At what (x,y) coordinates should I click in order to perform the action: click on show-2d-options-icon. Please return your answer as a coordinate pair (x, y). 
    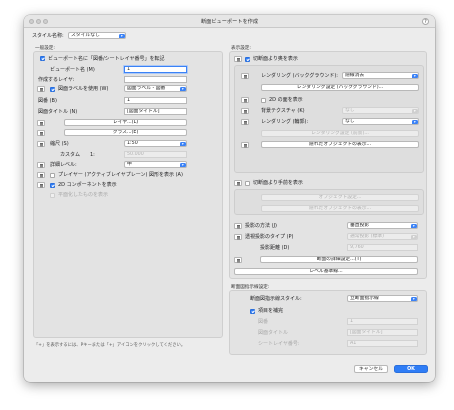
    Looking at the image, I should click on (245, 100).